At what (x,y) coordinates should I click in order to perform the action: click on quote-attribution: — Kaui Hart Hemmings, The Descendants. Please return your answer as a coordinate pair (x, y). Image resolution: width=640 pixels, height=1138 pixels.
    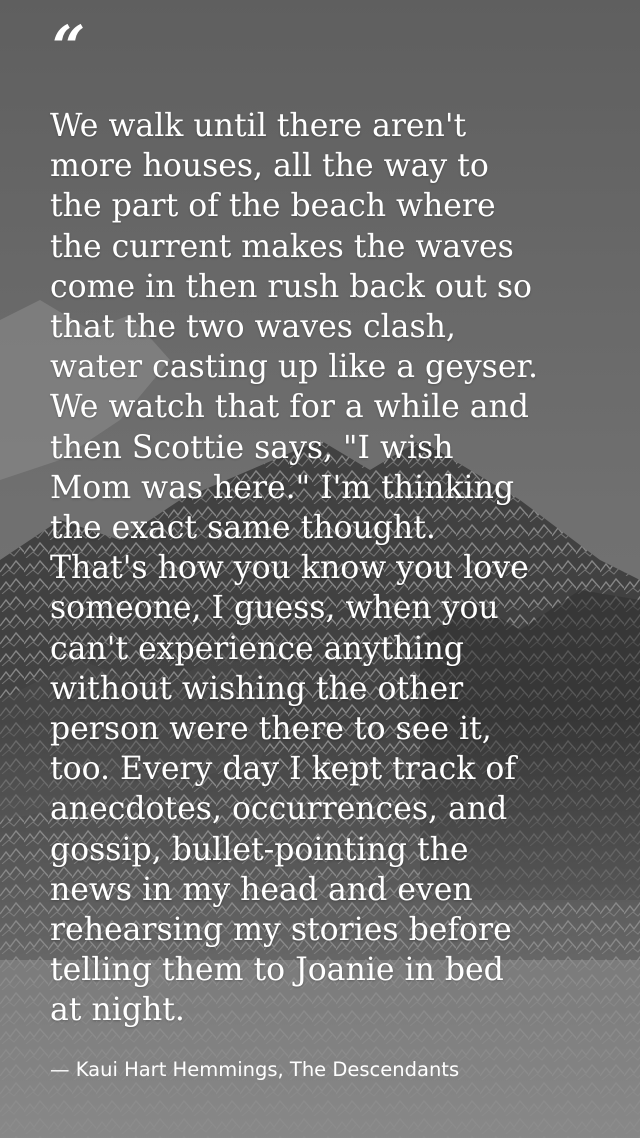
    Looking at the image, I should click on (255, 1069).